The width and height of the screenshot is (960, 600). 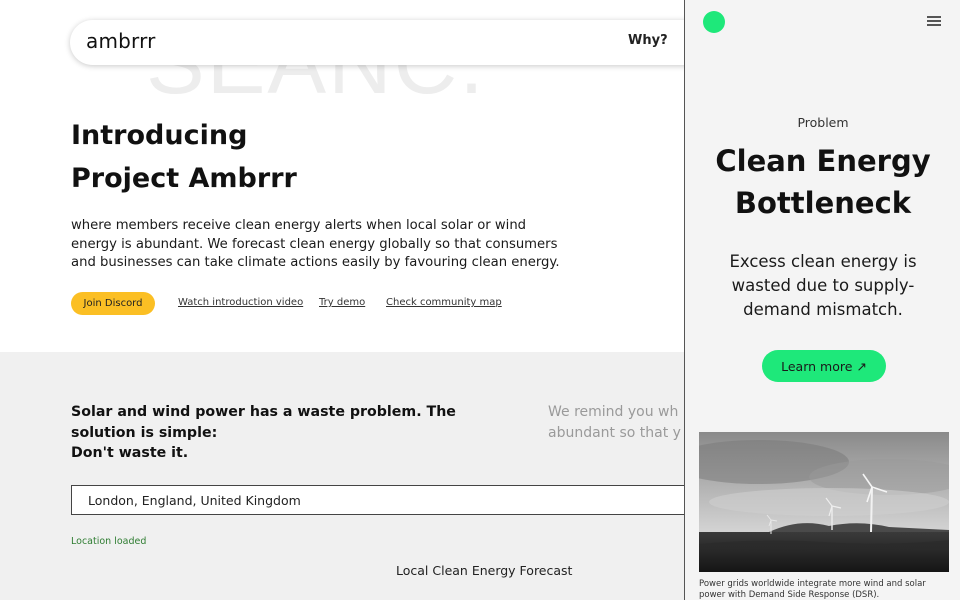 What do you see at coordinates (444, 302) in the screenshot?
I see `community-map-link: Check community map` at bounding box center [444, 302].